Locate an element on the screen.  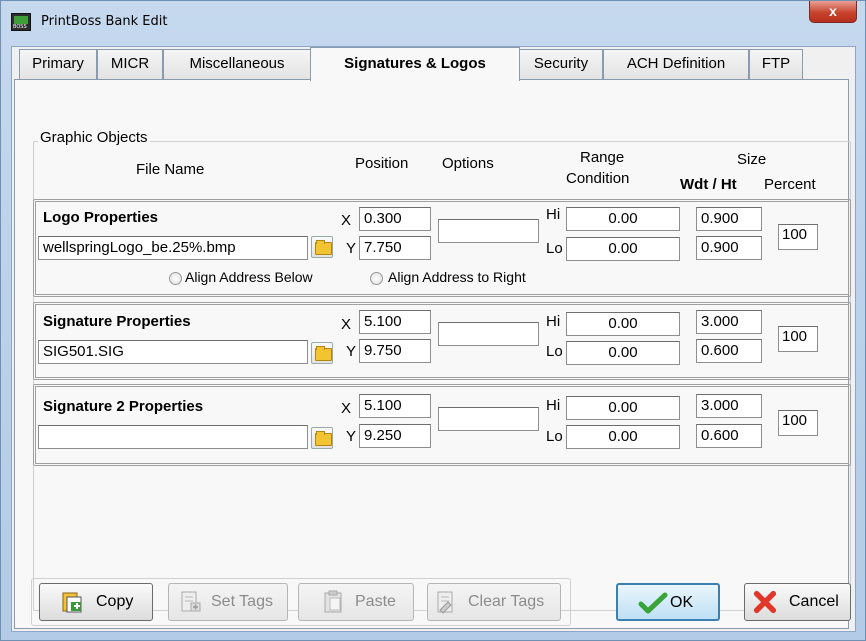
clear-tags-button: Clear Tags is located at coordinates (494, 602).